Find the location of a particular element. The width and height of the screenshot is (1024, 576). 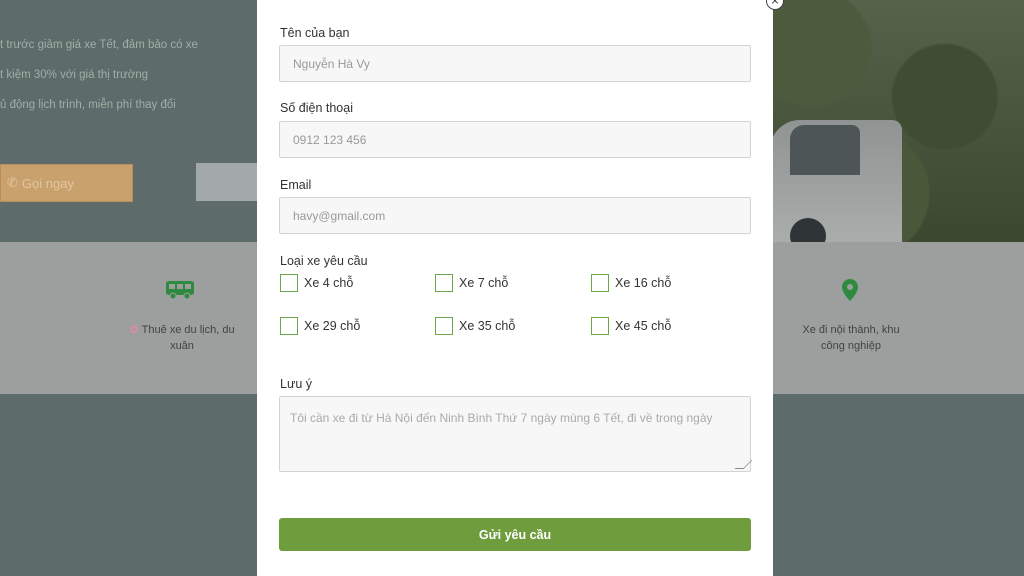

phone-input: 0912 123 456 is located at coordinates (515, 139).